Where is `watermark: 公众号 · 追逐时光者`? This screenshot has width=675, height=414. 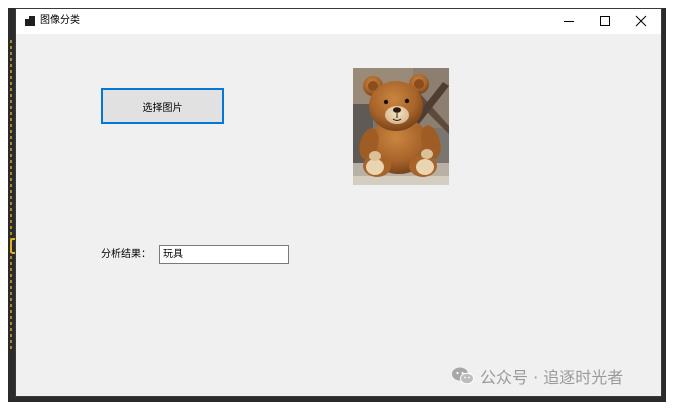
watermark: 公众号 · 追逐时光者 is located at coordinates (537, 376).